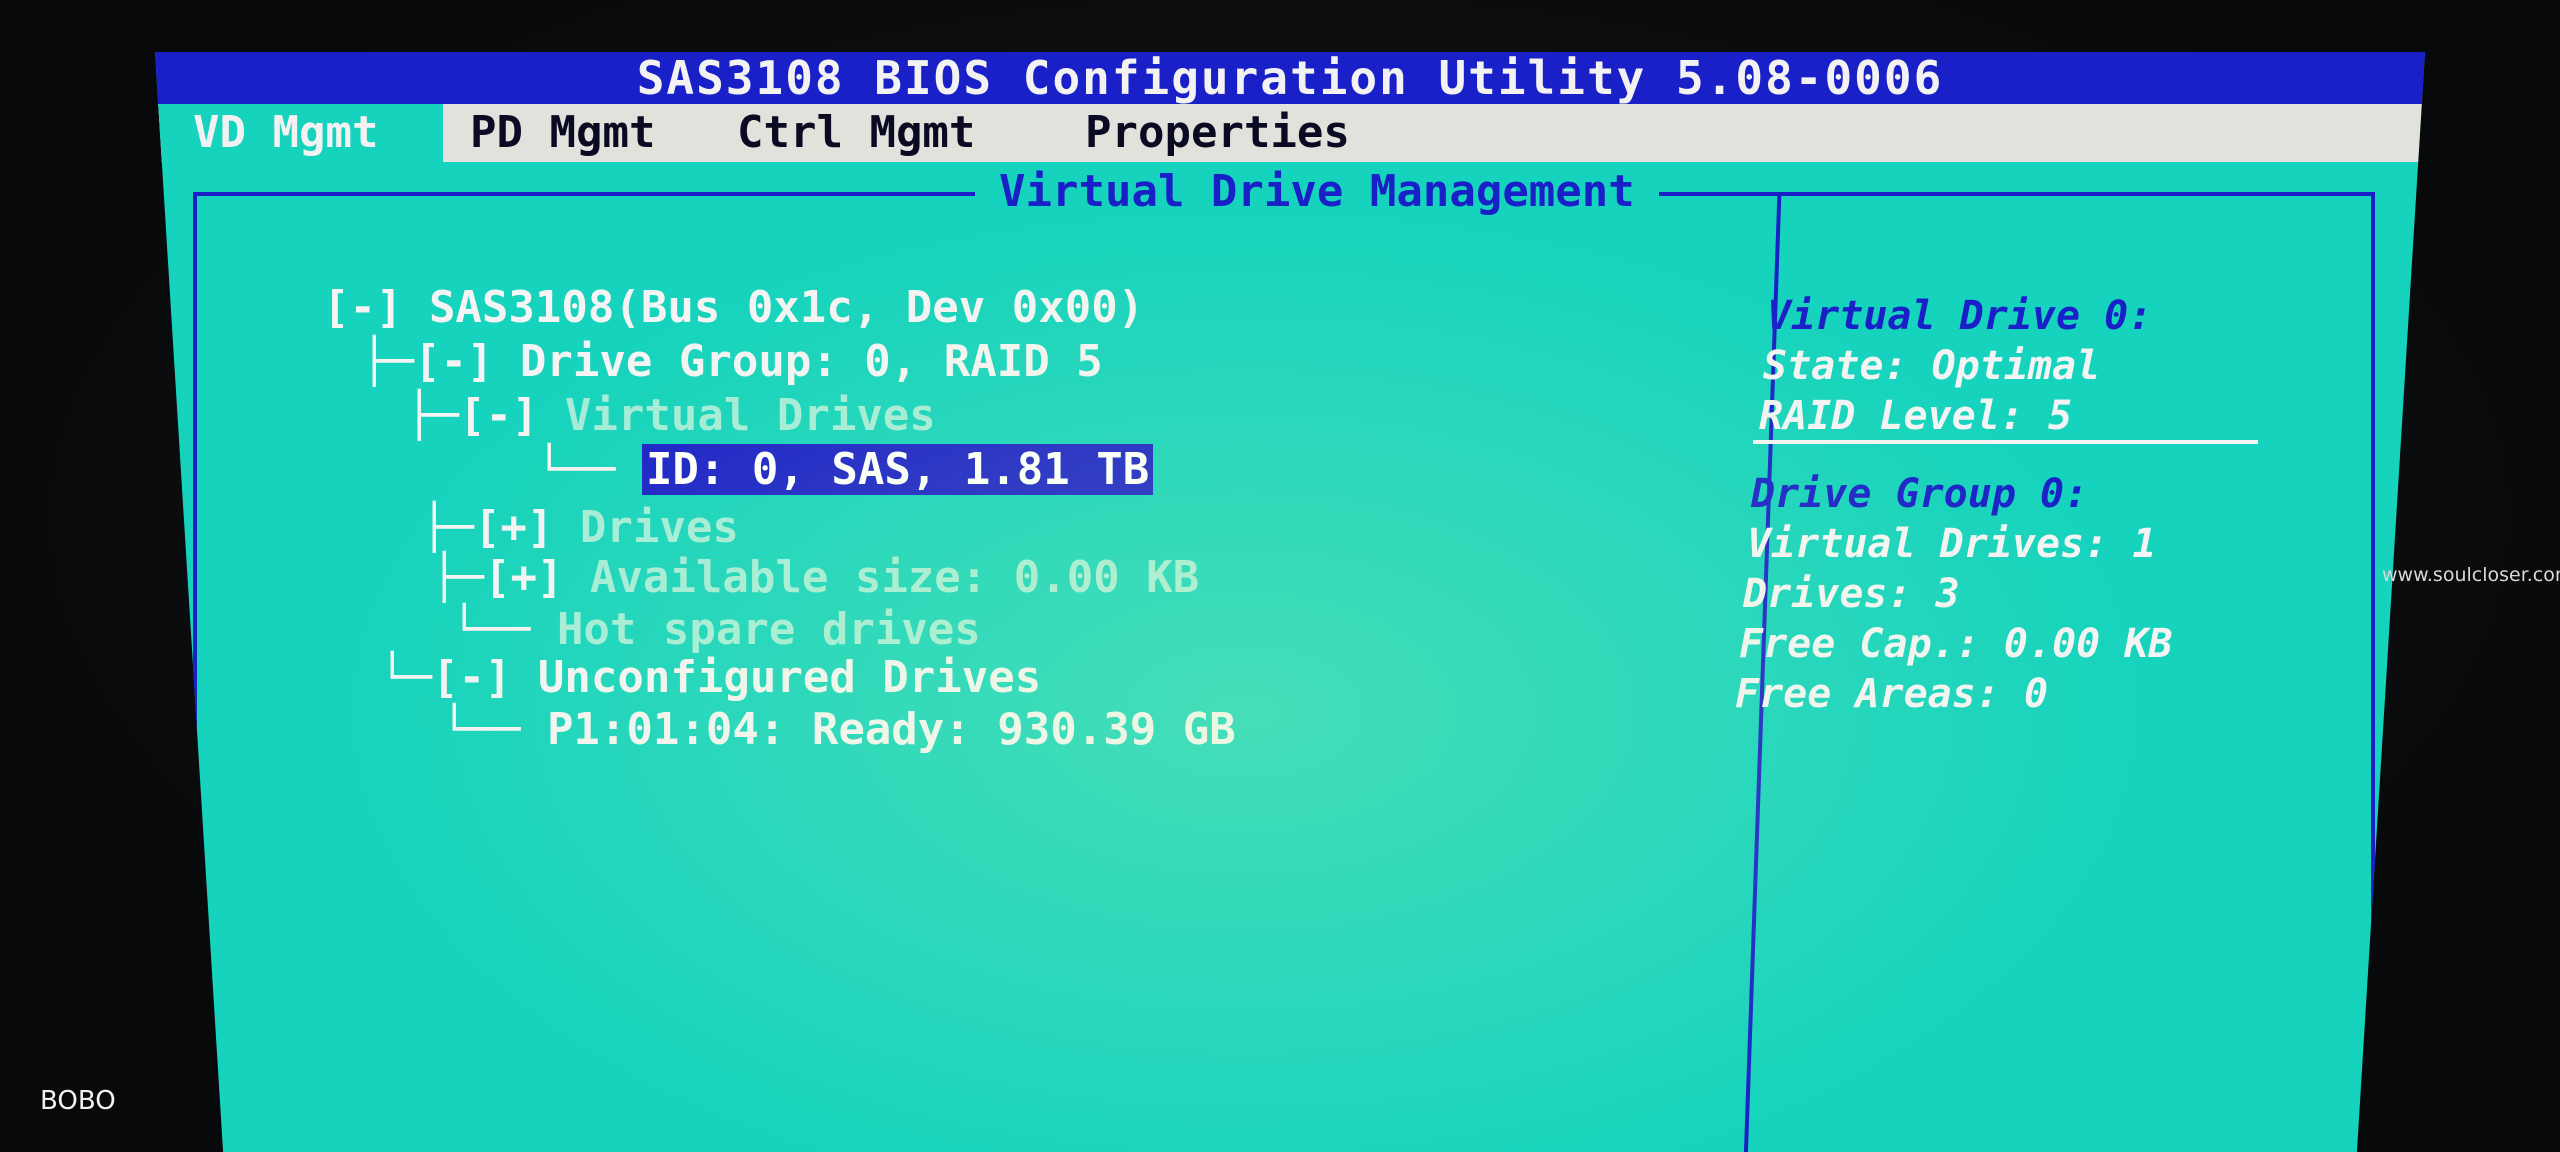 Image resolution: width=2560 pixels, height=1152 pixels. Describe the element at coordinates (1956, 644) in the screenshot. I see `info-free-cap: Free Cap.: 0.00 KB` at that location.